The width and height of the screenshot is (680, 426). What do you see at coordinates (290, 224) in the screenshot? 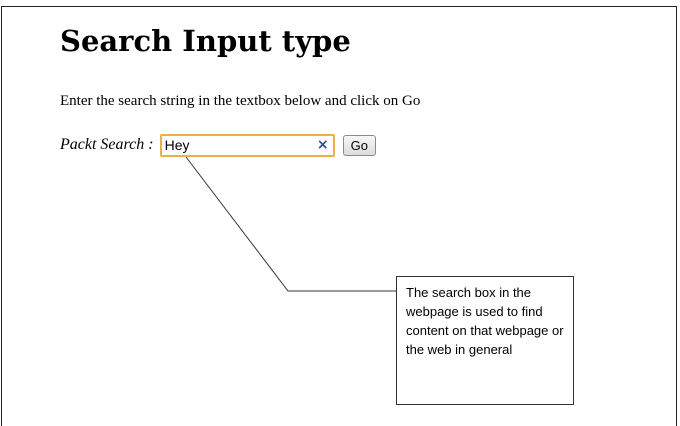
I see `callout-connector` at bounding box center [290, 224].